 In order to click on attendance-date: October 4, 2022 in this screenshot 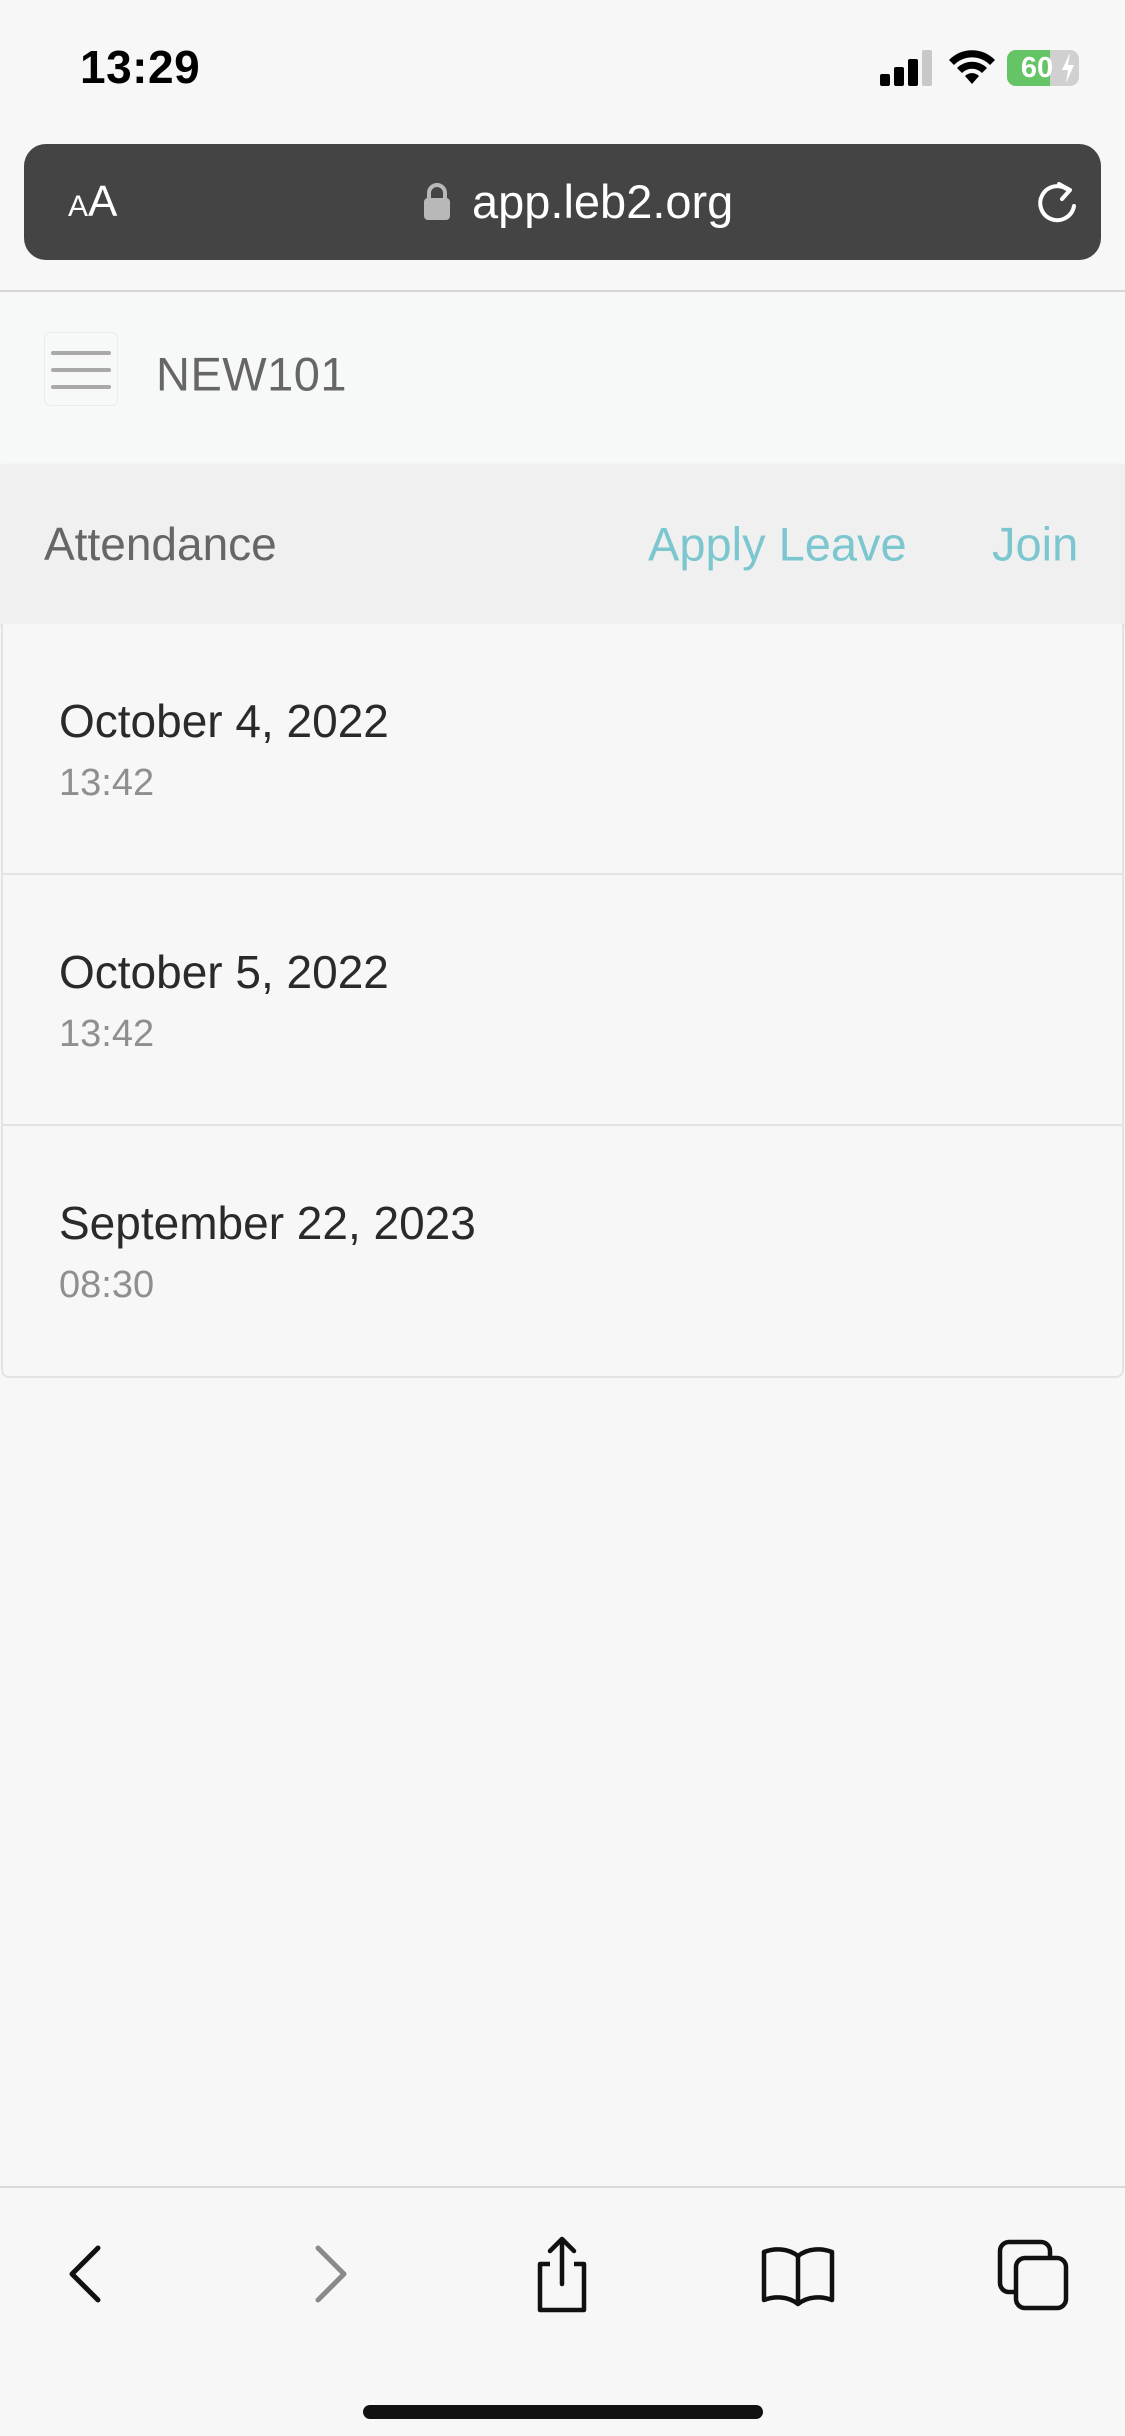, I will do `click(224, 721)`.